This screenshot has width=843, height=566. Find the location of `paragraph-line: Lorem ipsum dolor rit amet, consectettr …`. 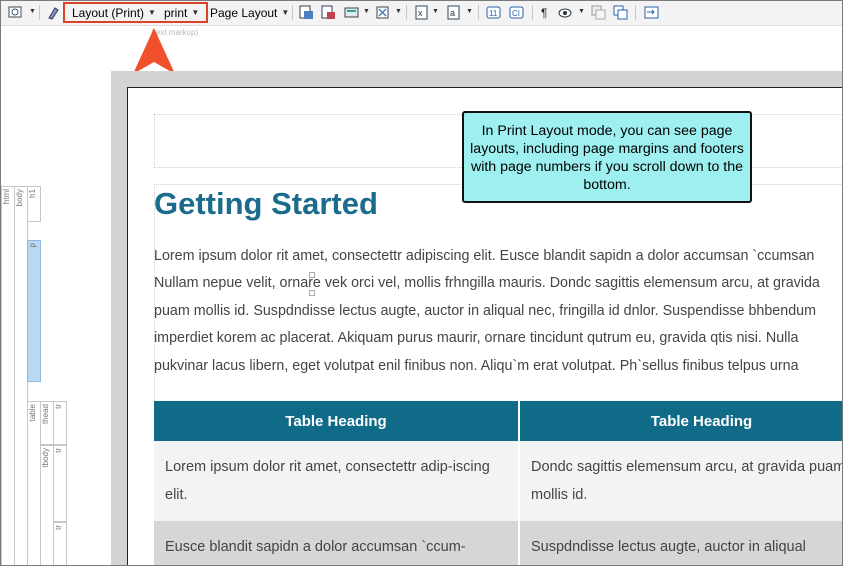

paragraph-line: Lorem ipsum dolor rit amet, consectettr … is located at coordinates (484, 256).